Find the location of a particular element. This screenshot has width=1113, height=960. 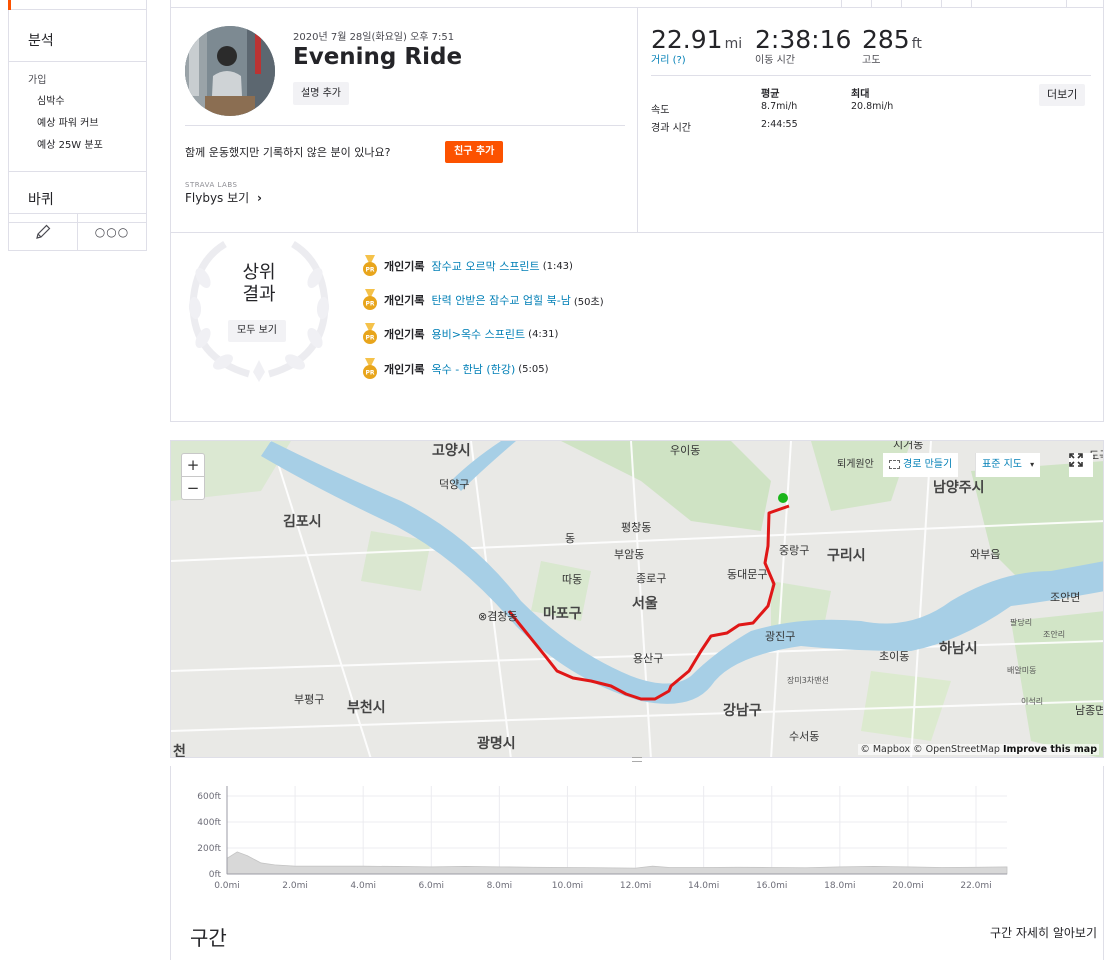

mapbox-attribution-link: © Mapbox is located at coordinates (885, 749).